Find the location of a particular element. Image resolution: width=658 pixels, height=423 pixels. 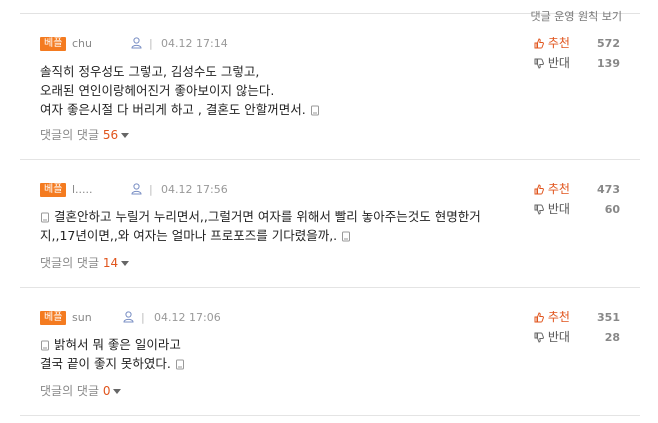

comment-time: 04.12 17:14 is located at coordinates (194, 43).